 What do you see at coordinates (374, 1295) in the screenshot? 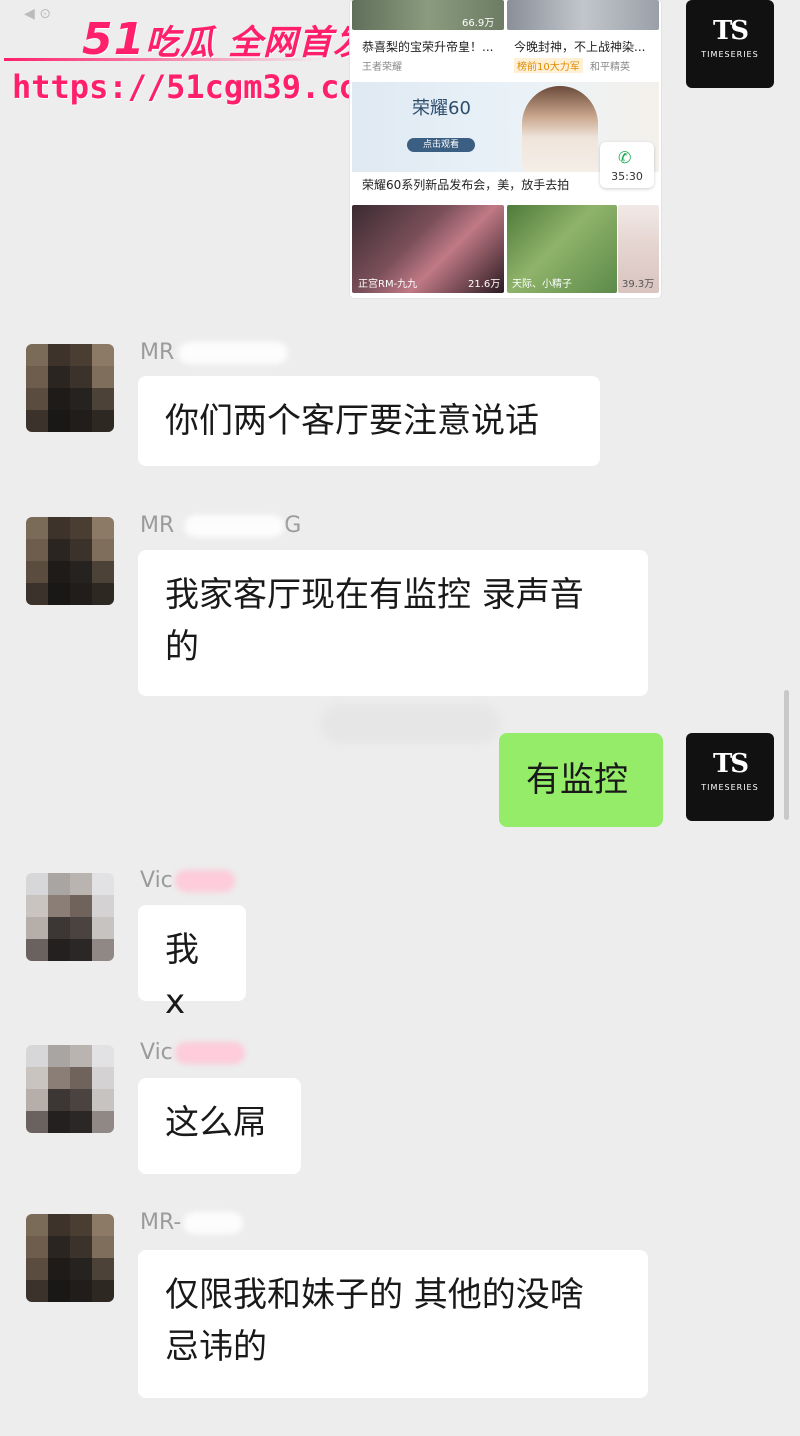
I see `message-text-line: 仅限我和妹子的 其他的没啥` at bounding box center [374, 1295].